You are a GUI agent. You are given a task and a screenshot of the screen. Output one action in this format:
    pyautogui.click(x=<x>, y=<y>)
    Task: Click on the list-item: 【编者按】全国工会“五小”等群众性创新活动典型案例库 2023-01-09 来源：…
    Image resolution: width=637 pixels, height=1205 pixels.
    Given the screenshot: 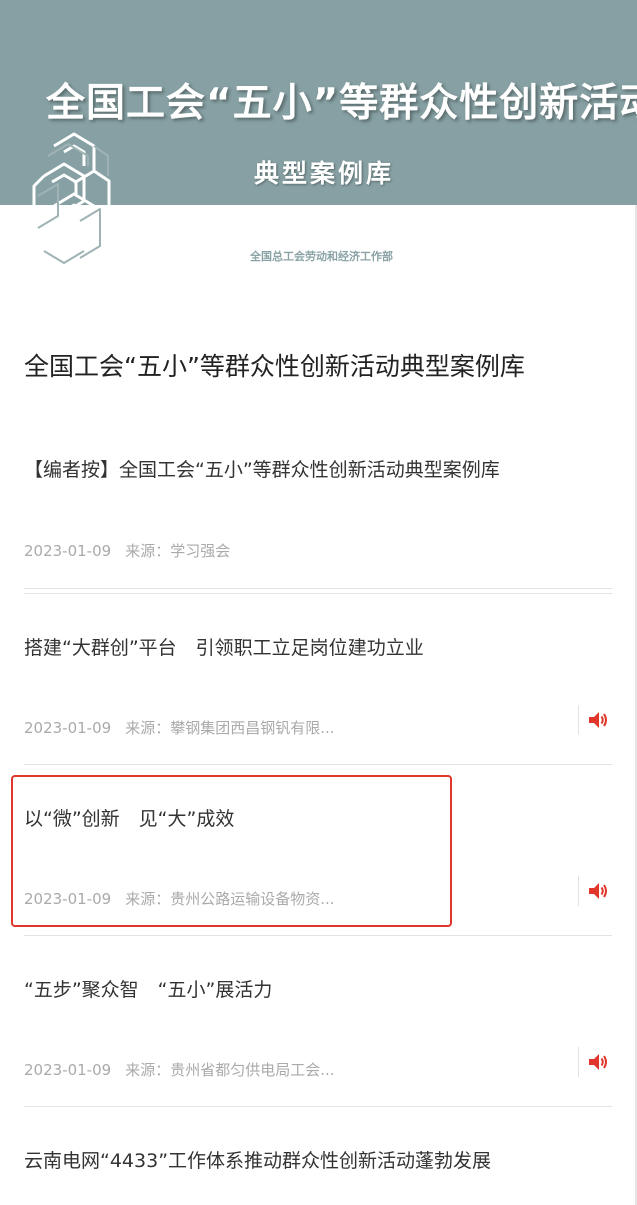 What is the action you would take?
    pyautogui.click(x=318, y=515)
    